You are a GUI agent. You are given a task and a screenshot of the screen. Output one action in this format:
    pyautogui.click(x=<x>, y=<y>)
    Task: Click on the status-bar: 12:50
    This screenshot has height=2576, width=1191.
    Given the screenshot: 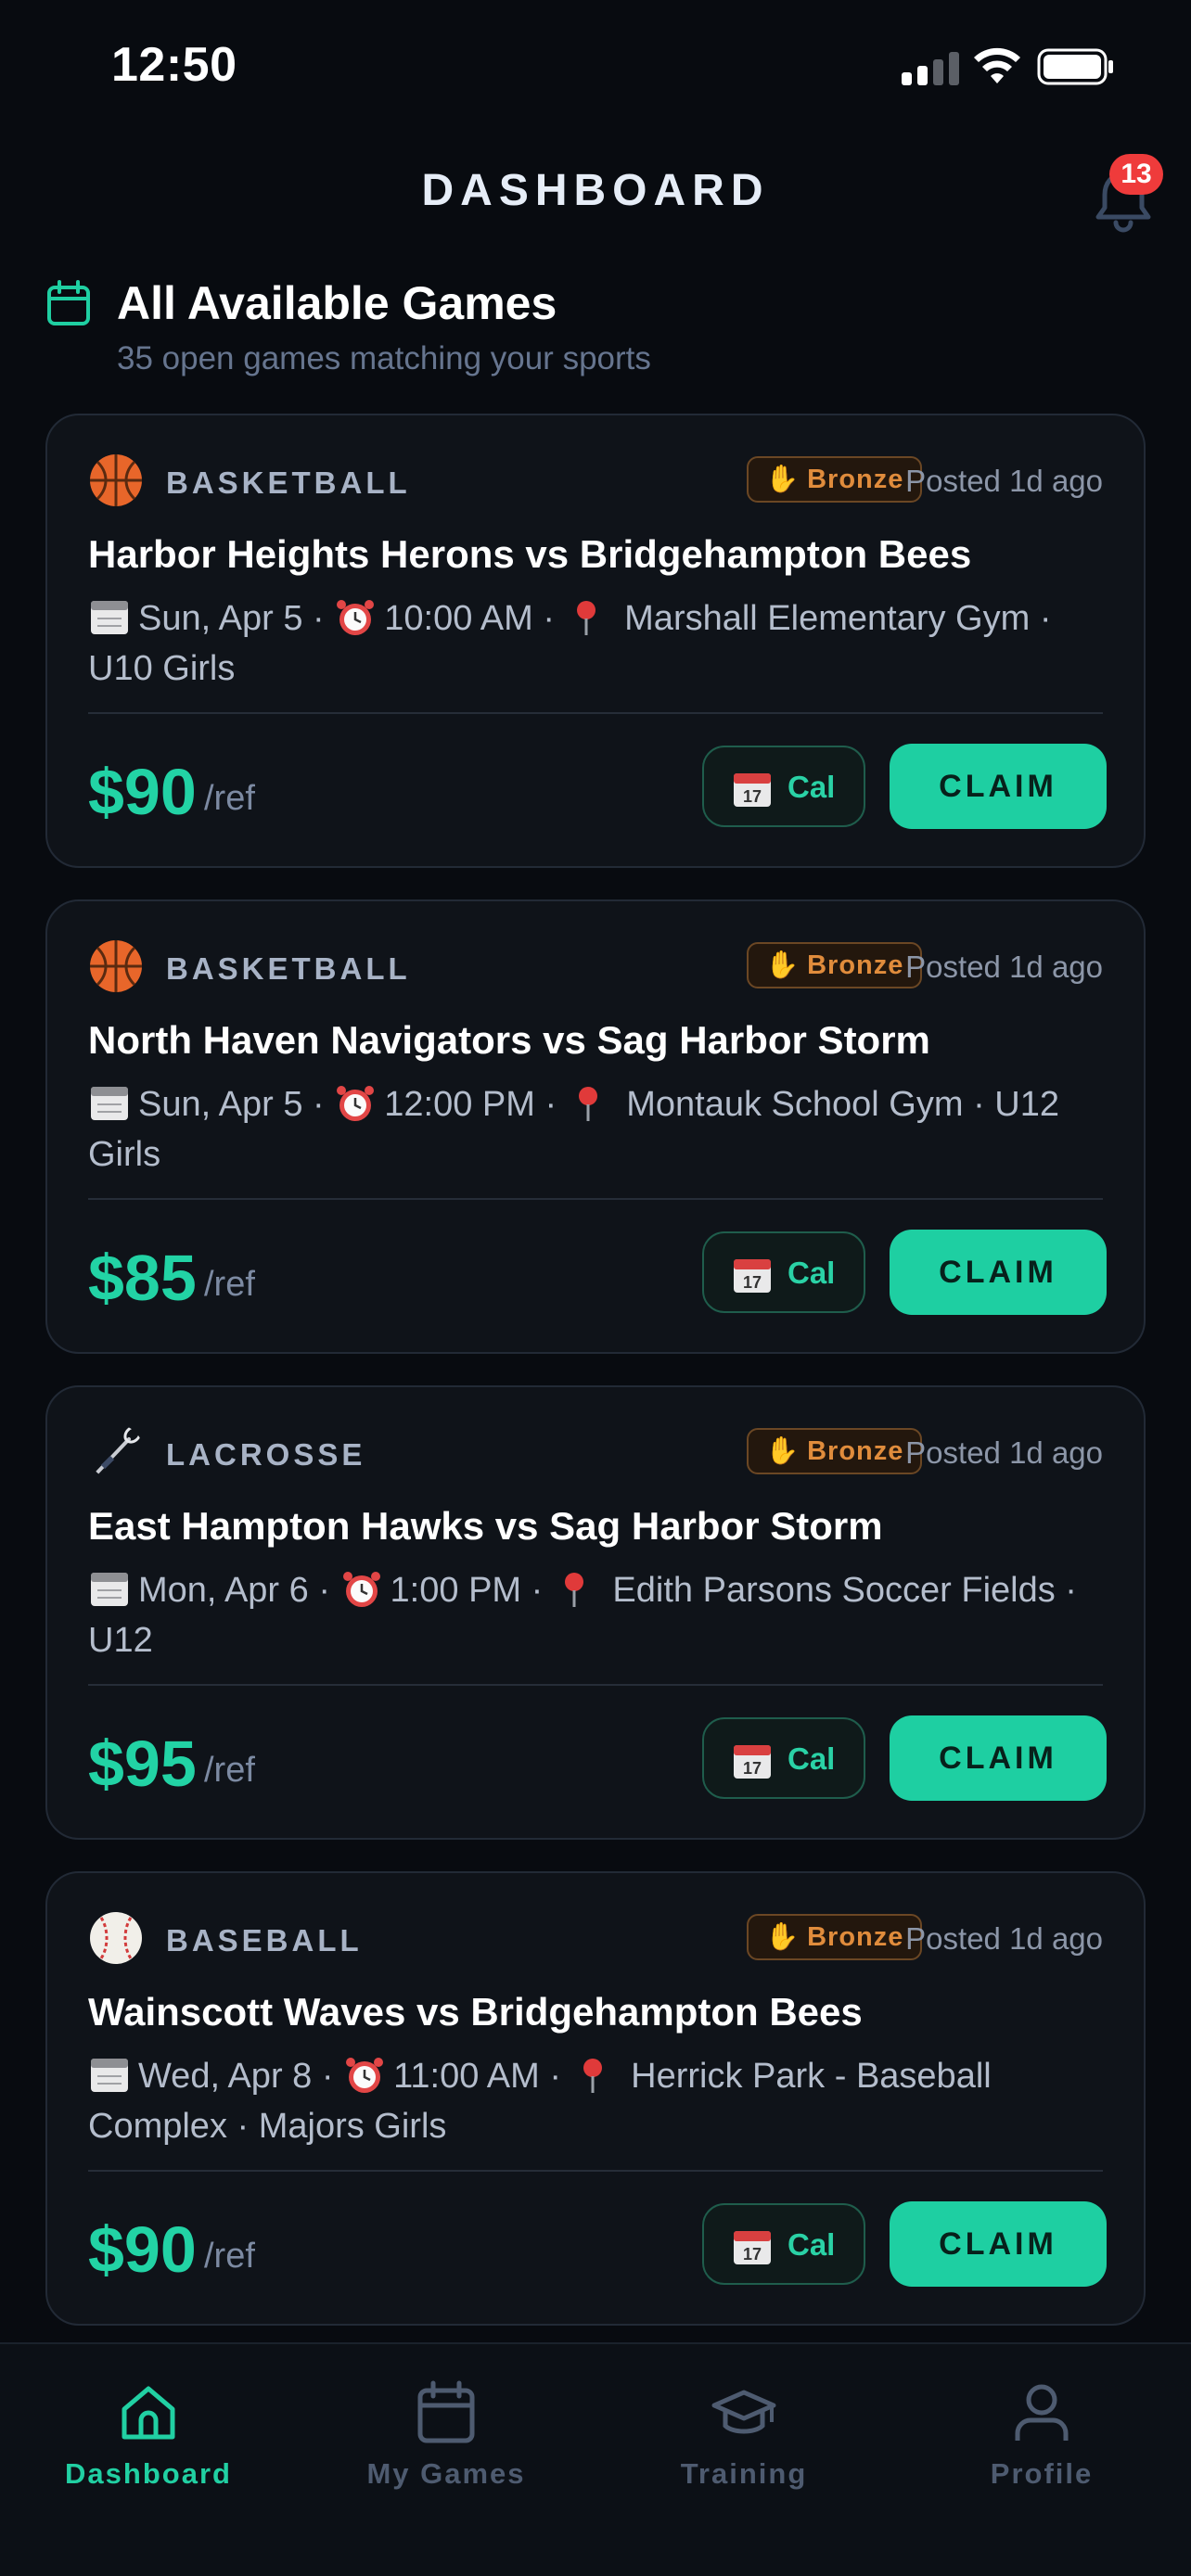 What is the action you would take?
    pyautogui.click(x=595, y=69)
    